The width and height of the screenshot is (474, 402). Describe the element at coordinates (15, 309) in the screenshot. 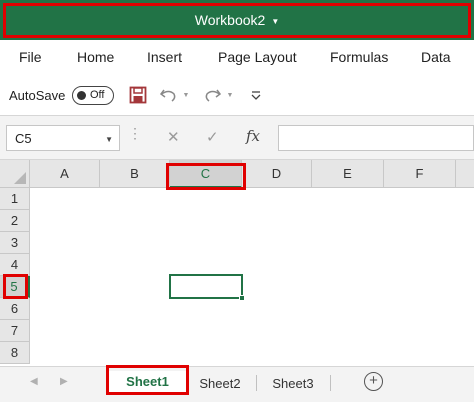

I see `row-header-6: 6` at that location.